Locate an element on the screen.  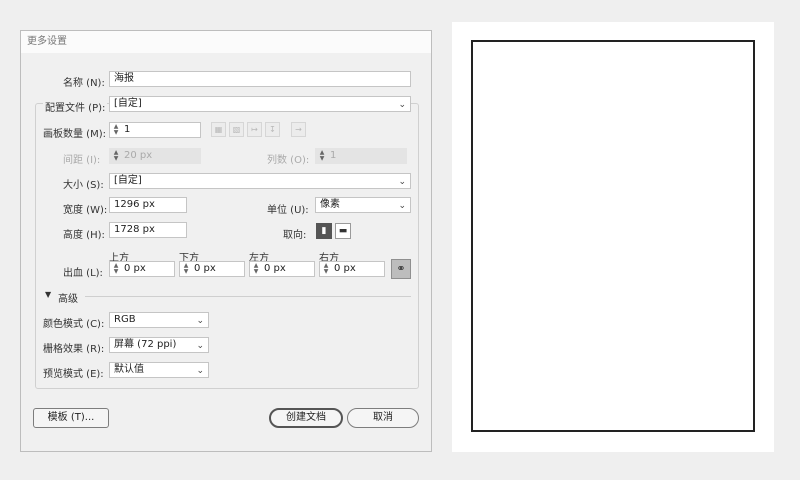
landscape-icon: ▬ is located at coordinates (343, 231).